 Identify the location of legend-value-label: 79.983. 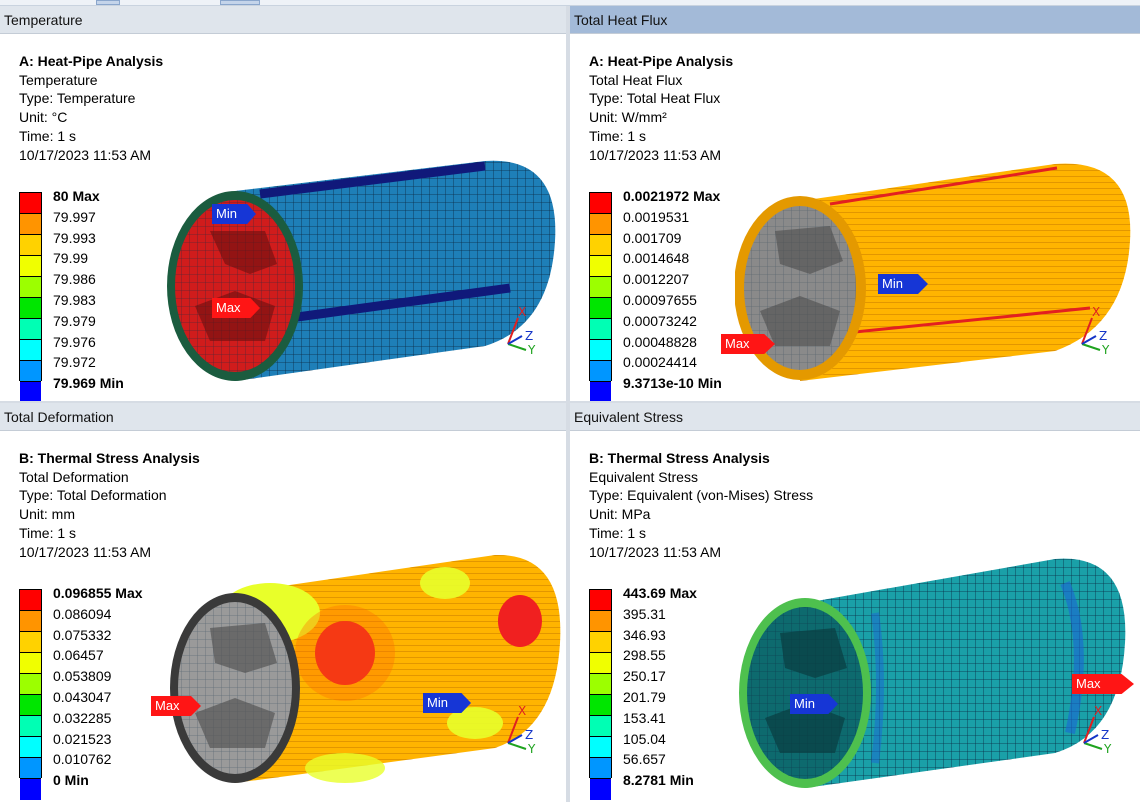
(74, 300).